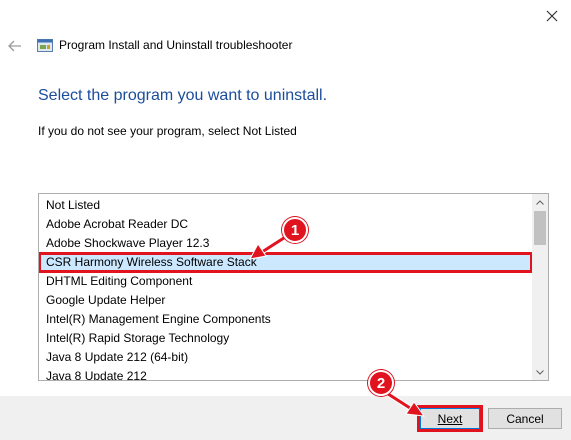  Describe the element at coordinates (381, 383) in the screenshot. I see `step-marker-2: 2` at that location.